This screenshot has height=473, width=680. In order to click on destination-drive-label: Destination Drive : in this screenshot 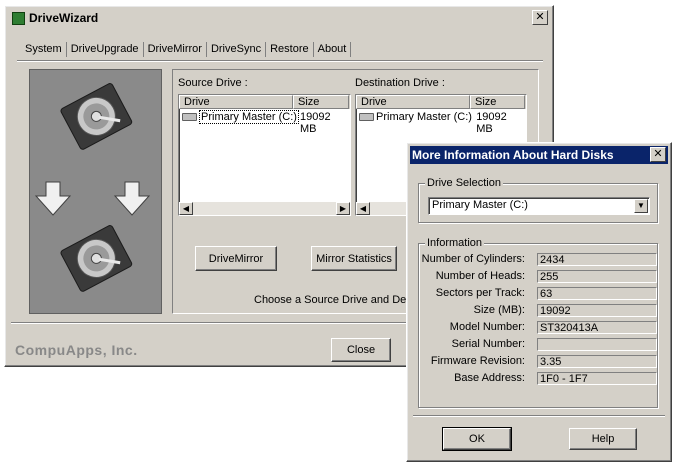, I will do `click(400, 83)`.